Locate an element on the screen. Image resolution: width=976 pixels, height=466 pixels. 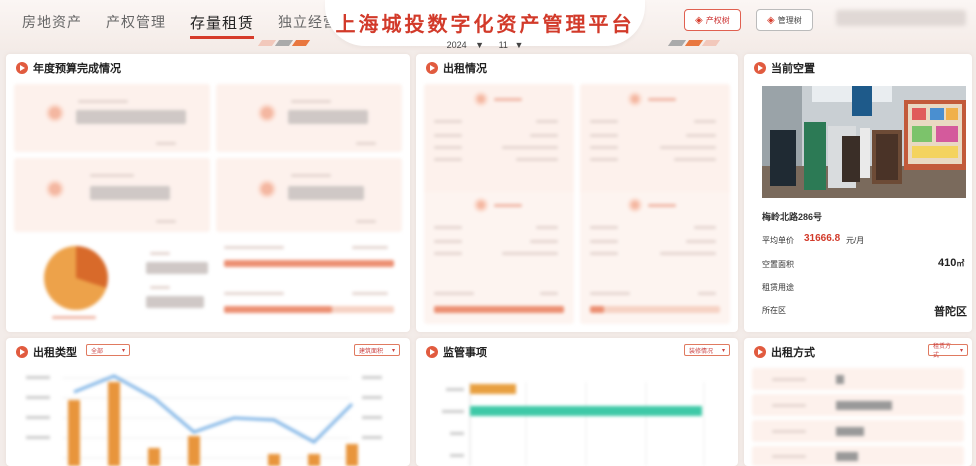
year-select: 2024 ▼ is located at coordinates (465, 45).